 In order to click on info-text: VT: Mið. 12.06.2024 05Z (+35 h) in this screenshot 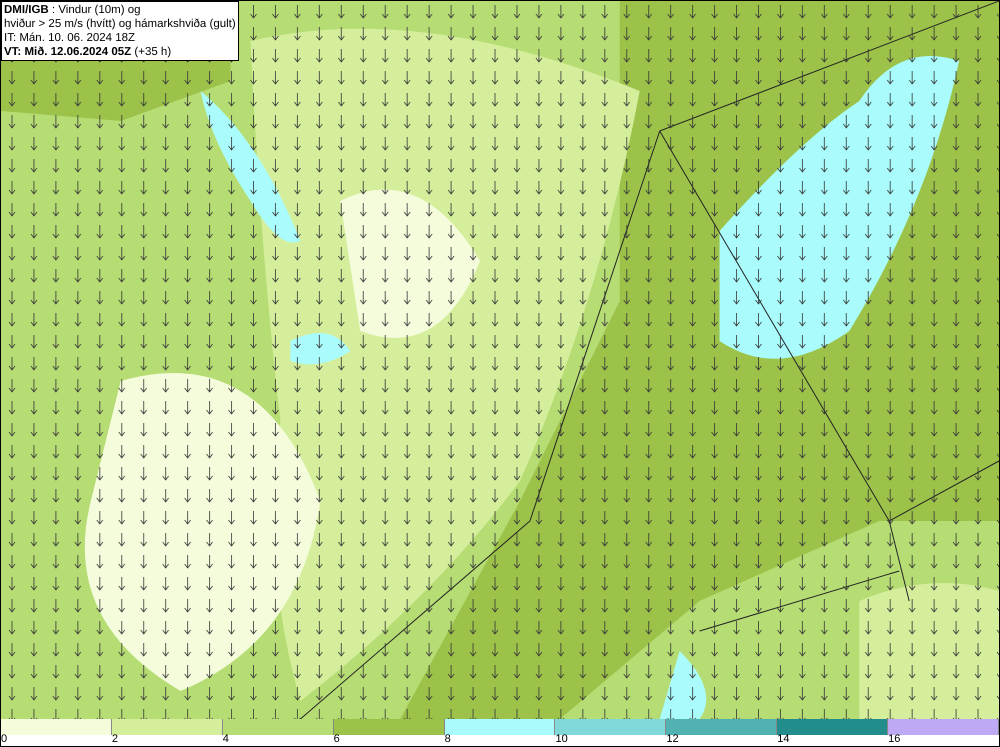, I will do `click(88, 52)`.